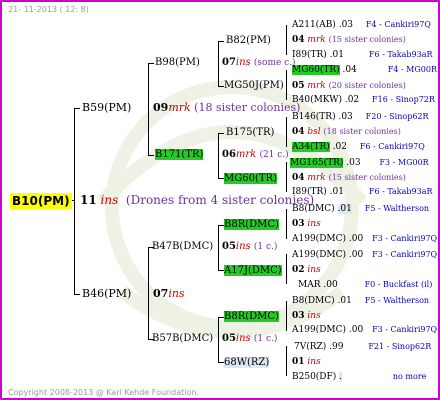 The height and width of the screenshot is (400, 440). I want to click on gp-b146tr: B146(TR) .03 F20 - Sinop62R, so click(360, 117).